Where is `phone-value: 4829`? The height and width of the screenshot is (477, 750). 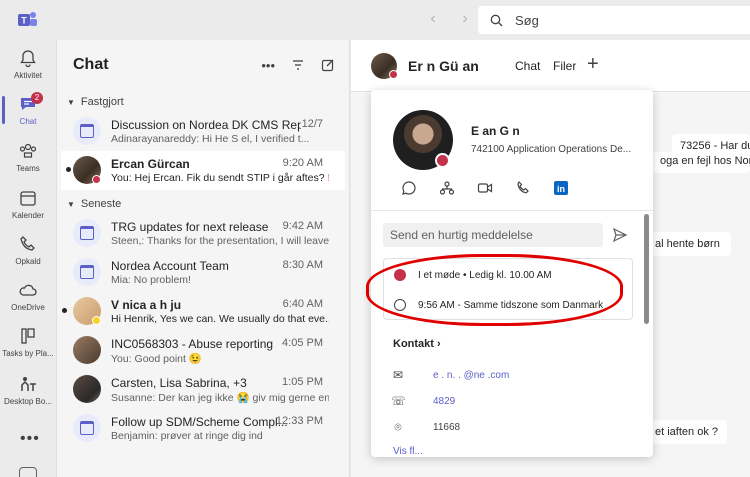 phone-value: 4829 is located at coordinates (444, 401).